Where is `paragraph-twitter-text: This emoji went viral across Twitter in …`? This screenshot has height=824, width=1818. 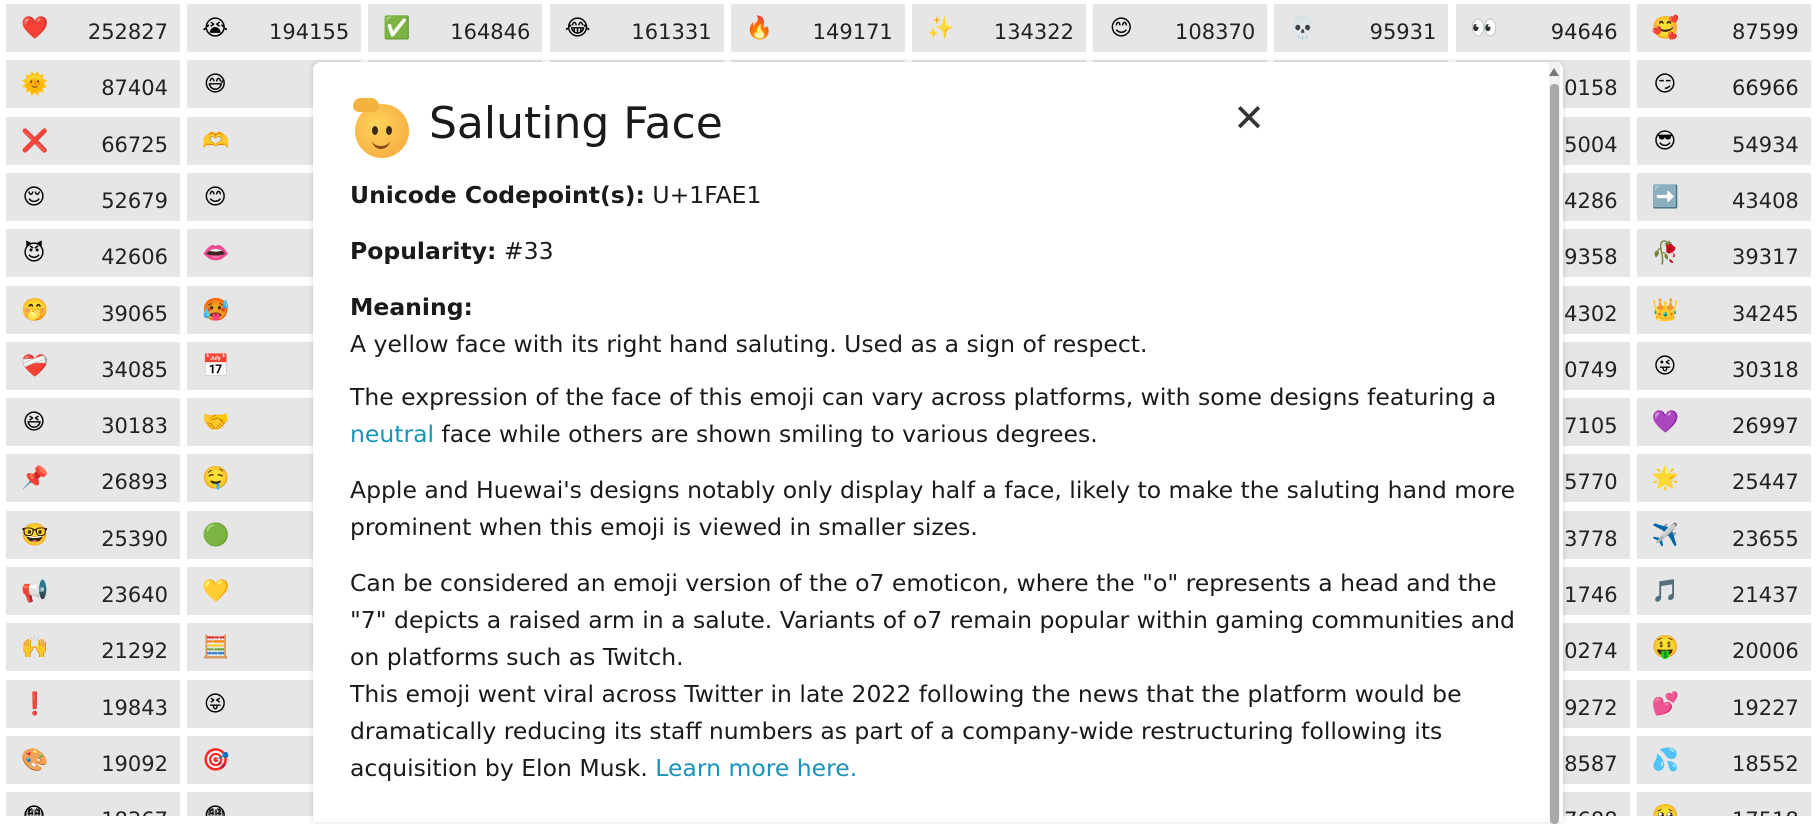 paragraph-twitter-text: This emoji went viral across Twitter in … is located at coordinates (906, 731).